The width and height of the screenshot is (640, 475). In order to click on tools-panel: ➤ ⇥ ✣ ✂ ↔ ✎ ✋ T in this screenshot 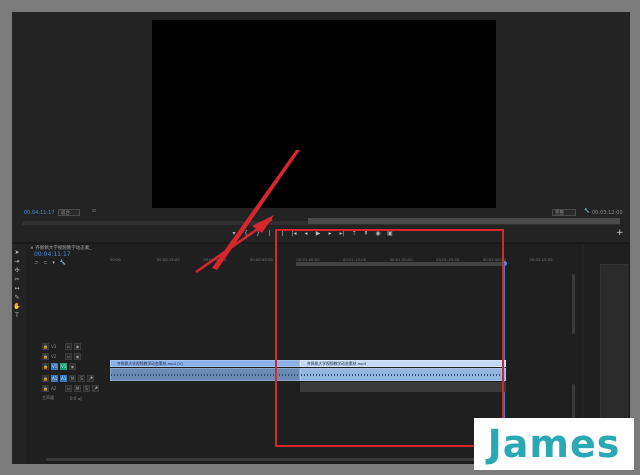, I will do `click(18, 288)`.